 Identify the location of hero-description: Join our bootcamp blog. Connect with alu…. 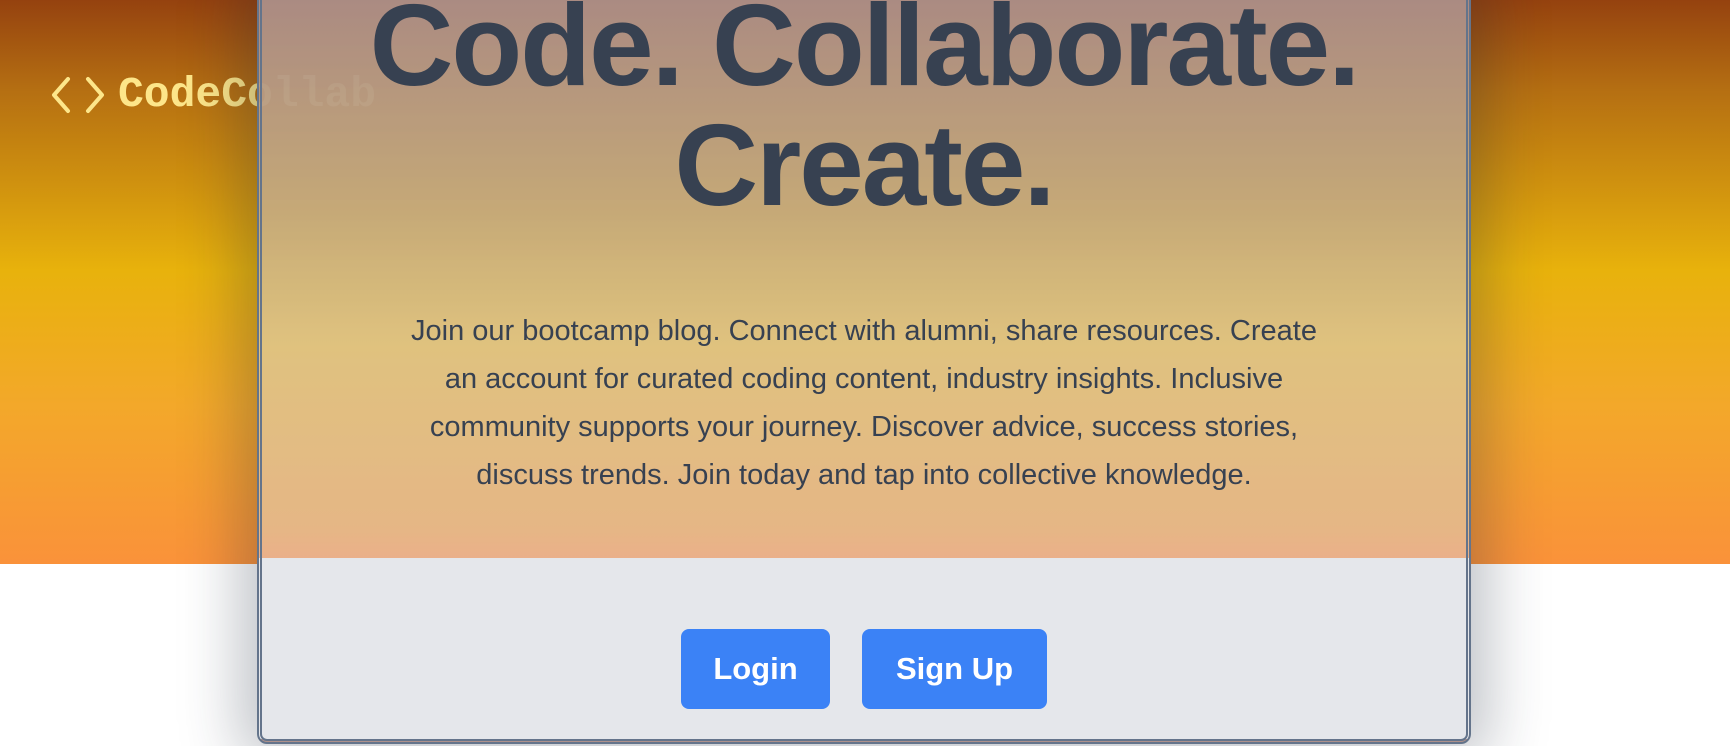
(864, 403).